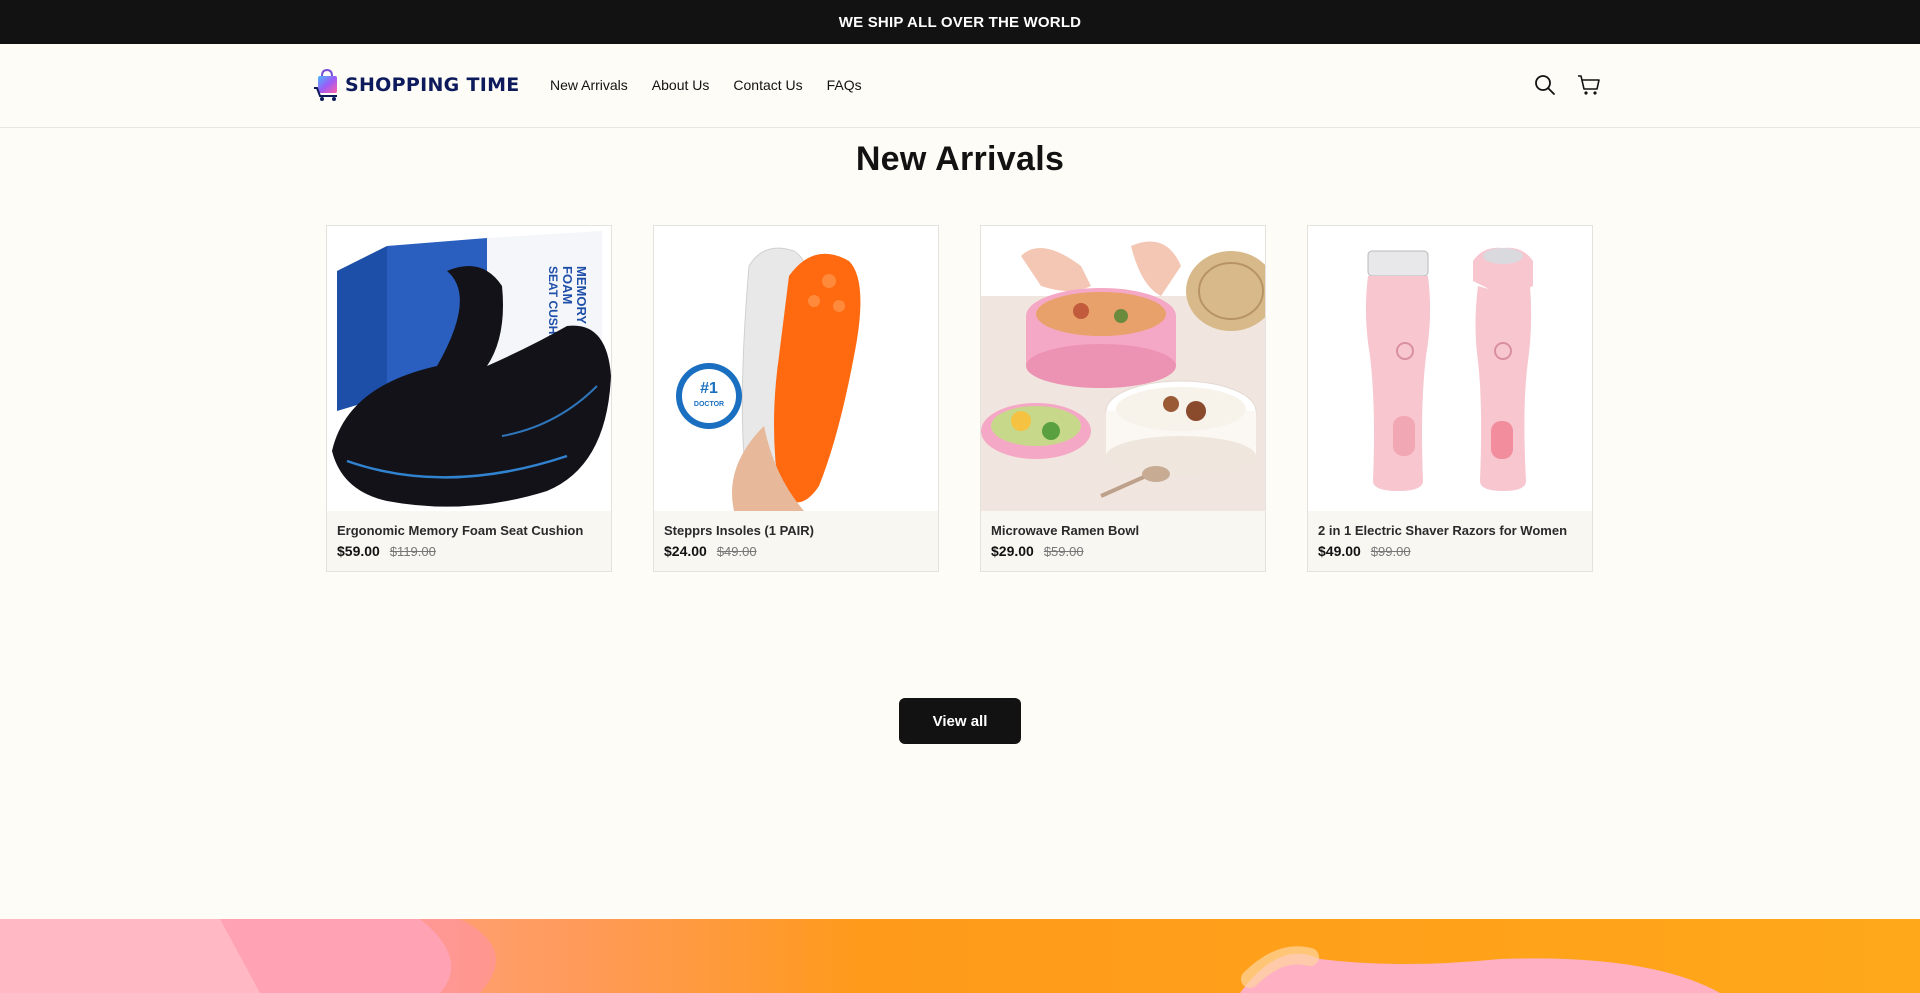 Image resolution: width=1920 pixels, height=993 pixels. What do you see at coordinates (1123, 531) in the screenshot?
I see `product-title: Microwave Ramen Bowl` at bounding box center [1123, 531].